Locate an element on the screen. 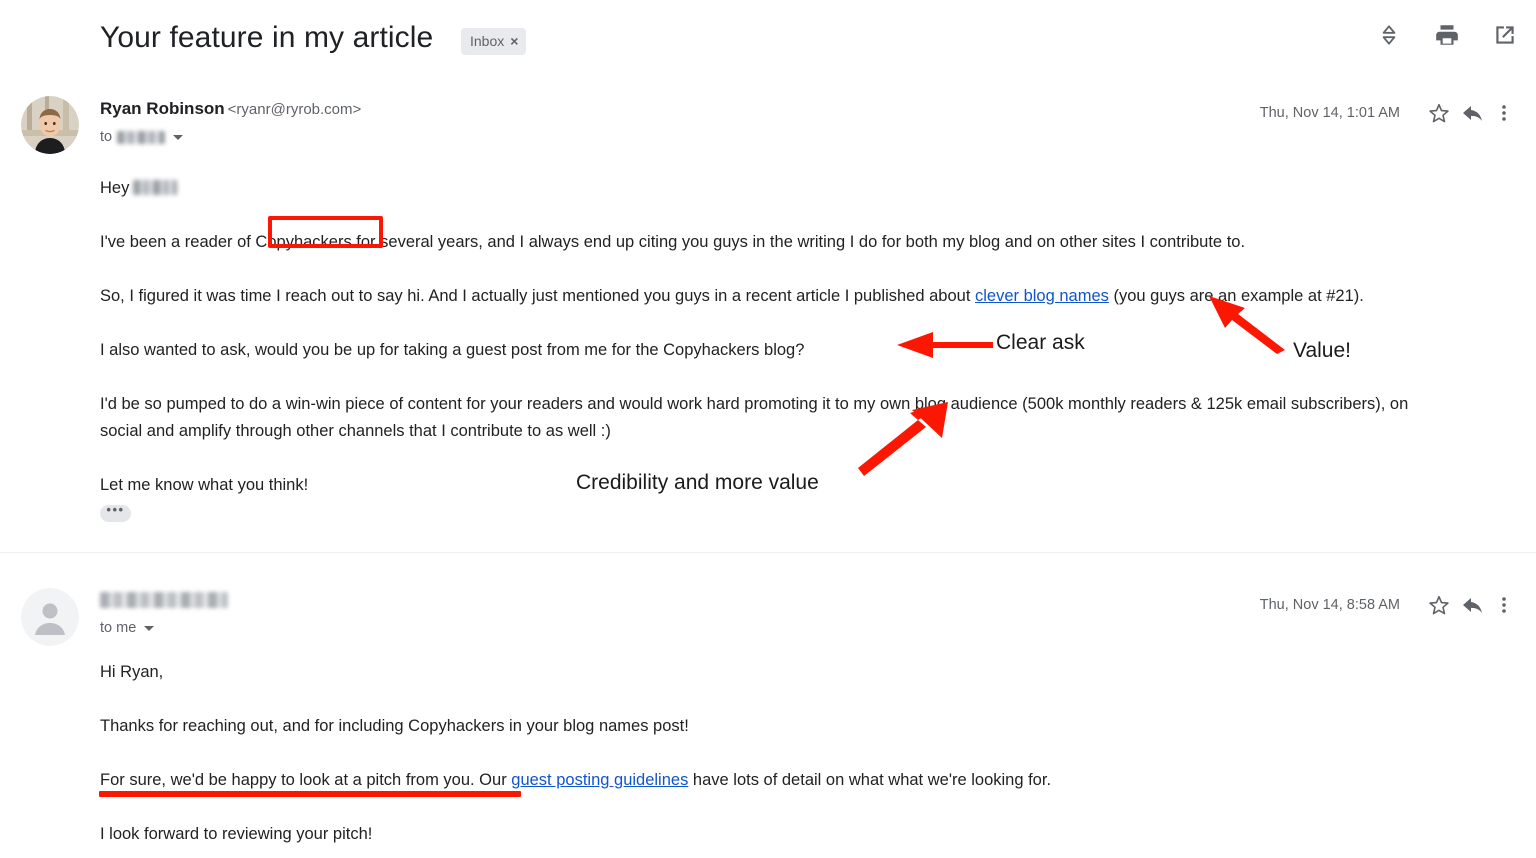  sender-name-redacted is located at coordinates (164, 600).